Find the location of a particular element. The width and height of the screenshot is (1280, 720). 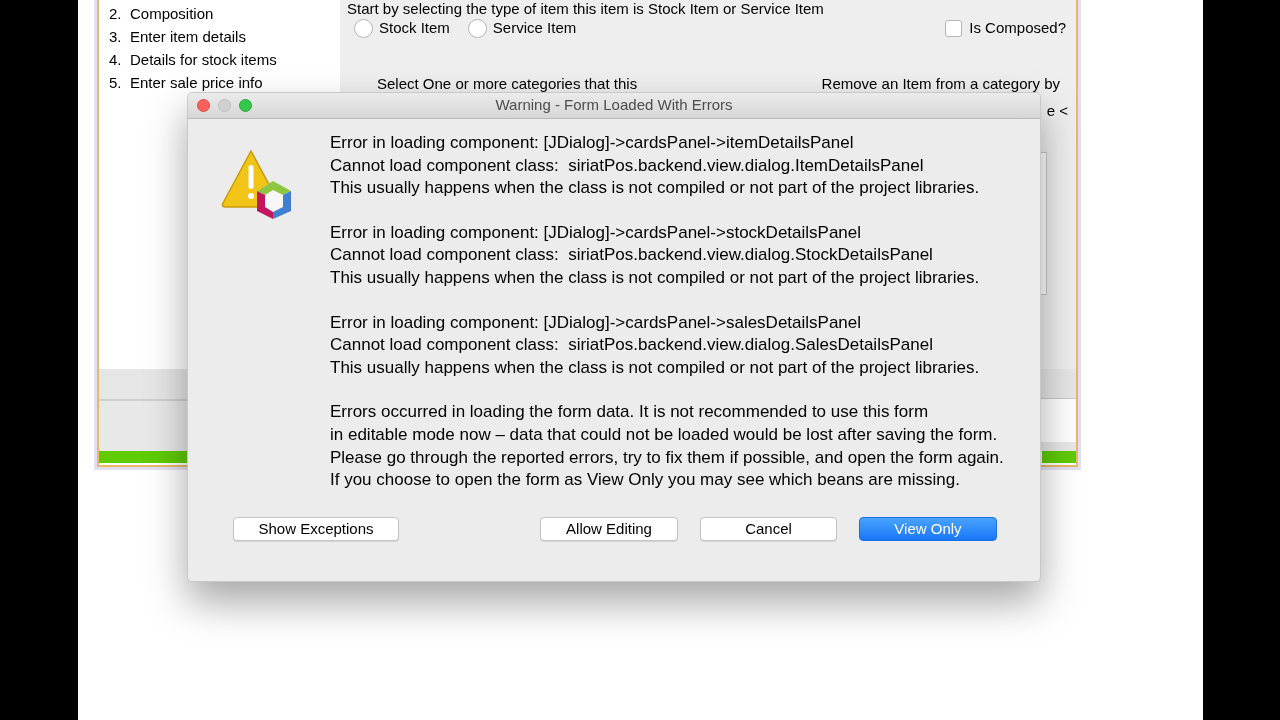

checkbox is located at coordinates (954, 28).